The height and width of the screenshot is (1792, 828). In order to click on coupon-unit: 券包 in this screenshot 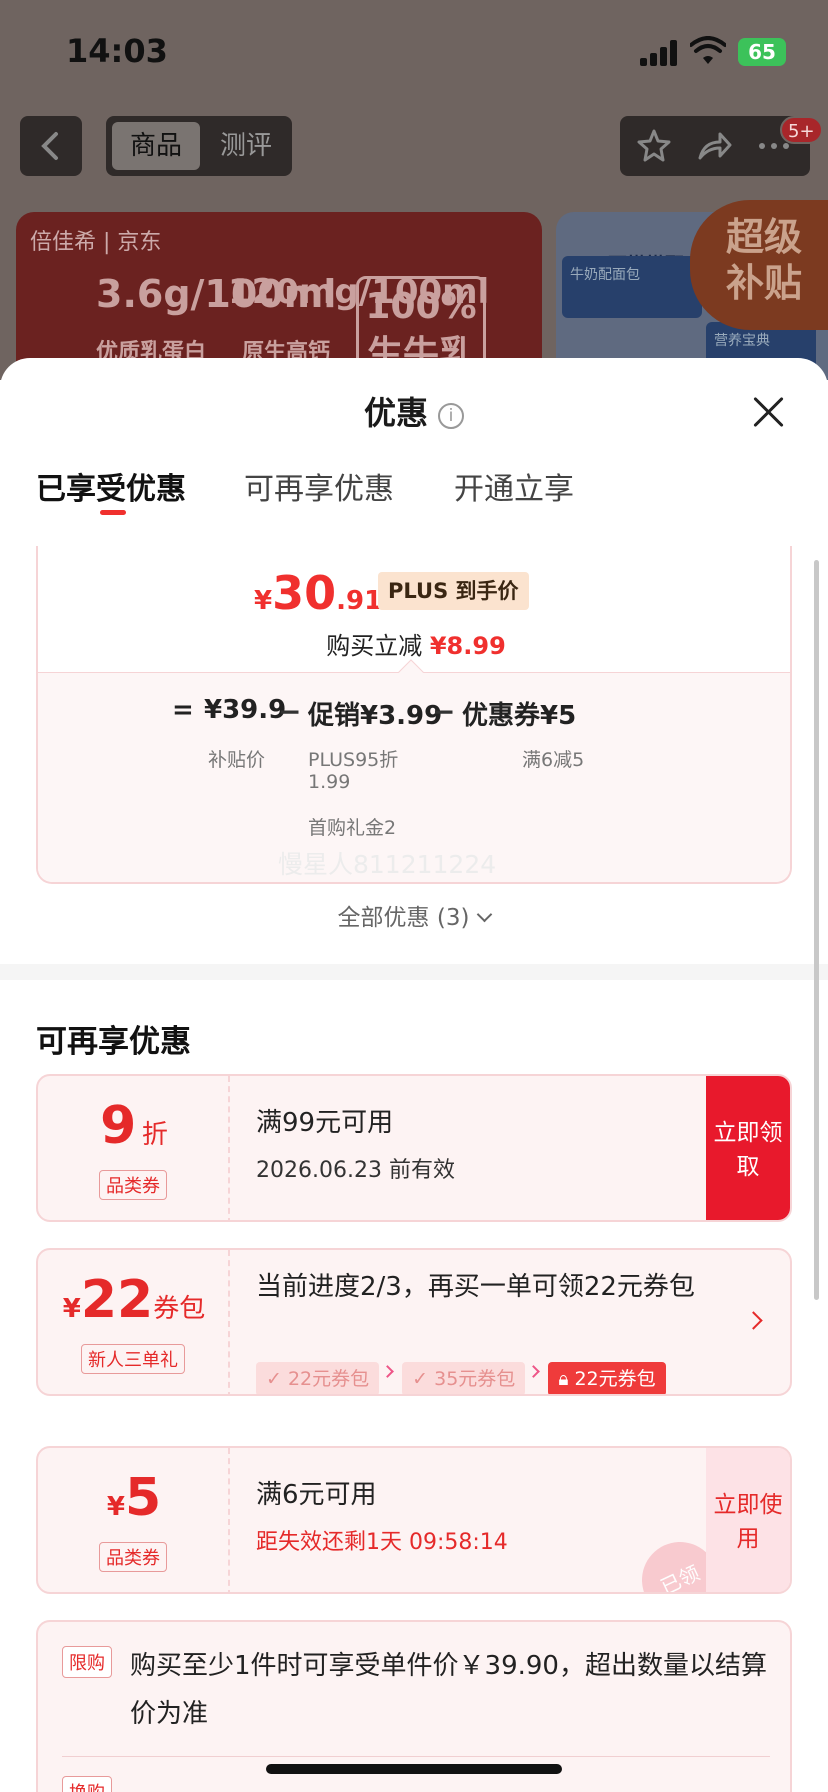, I will do `click(179, 1309)`.